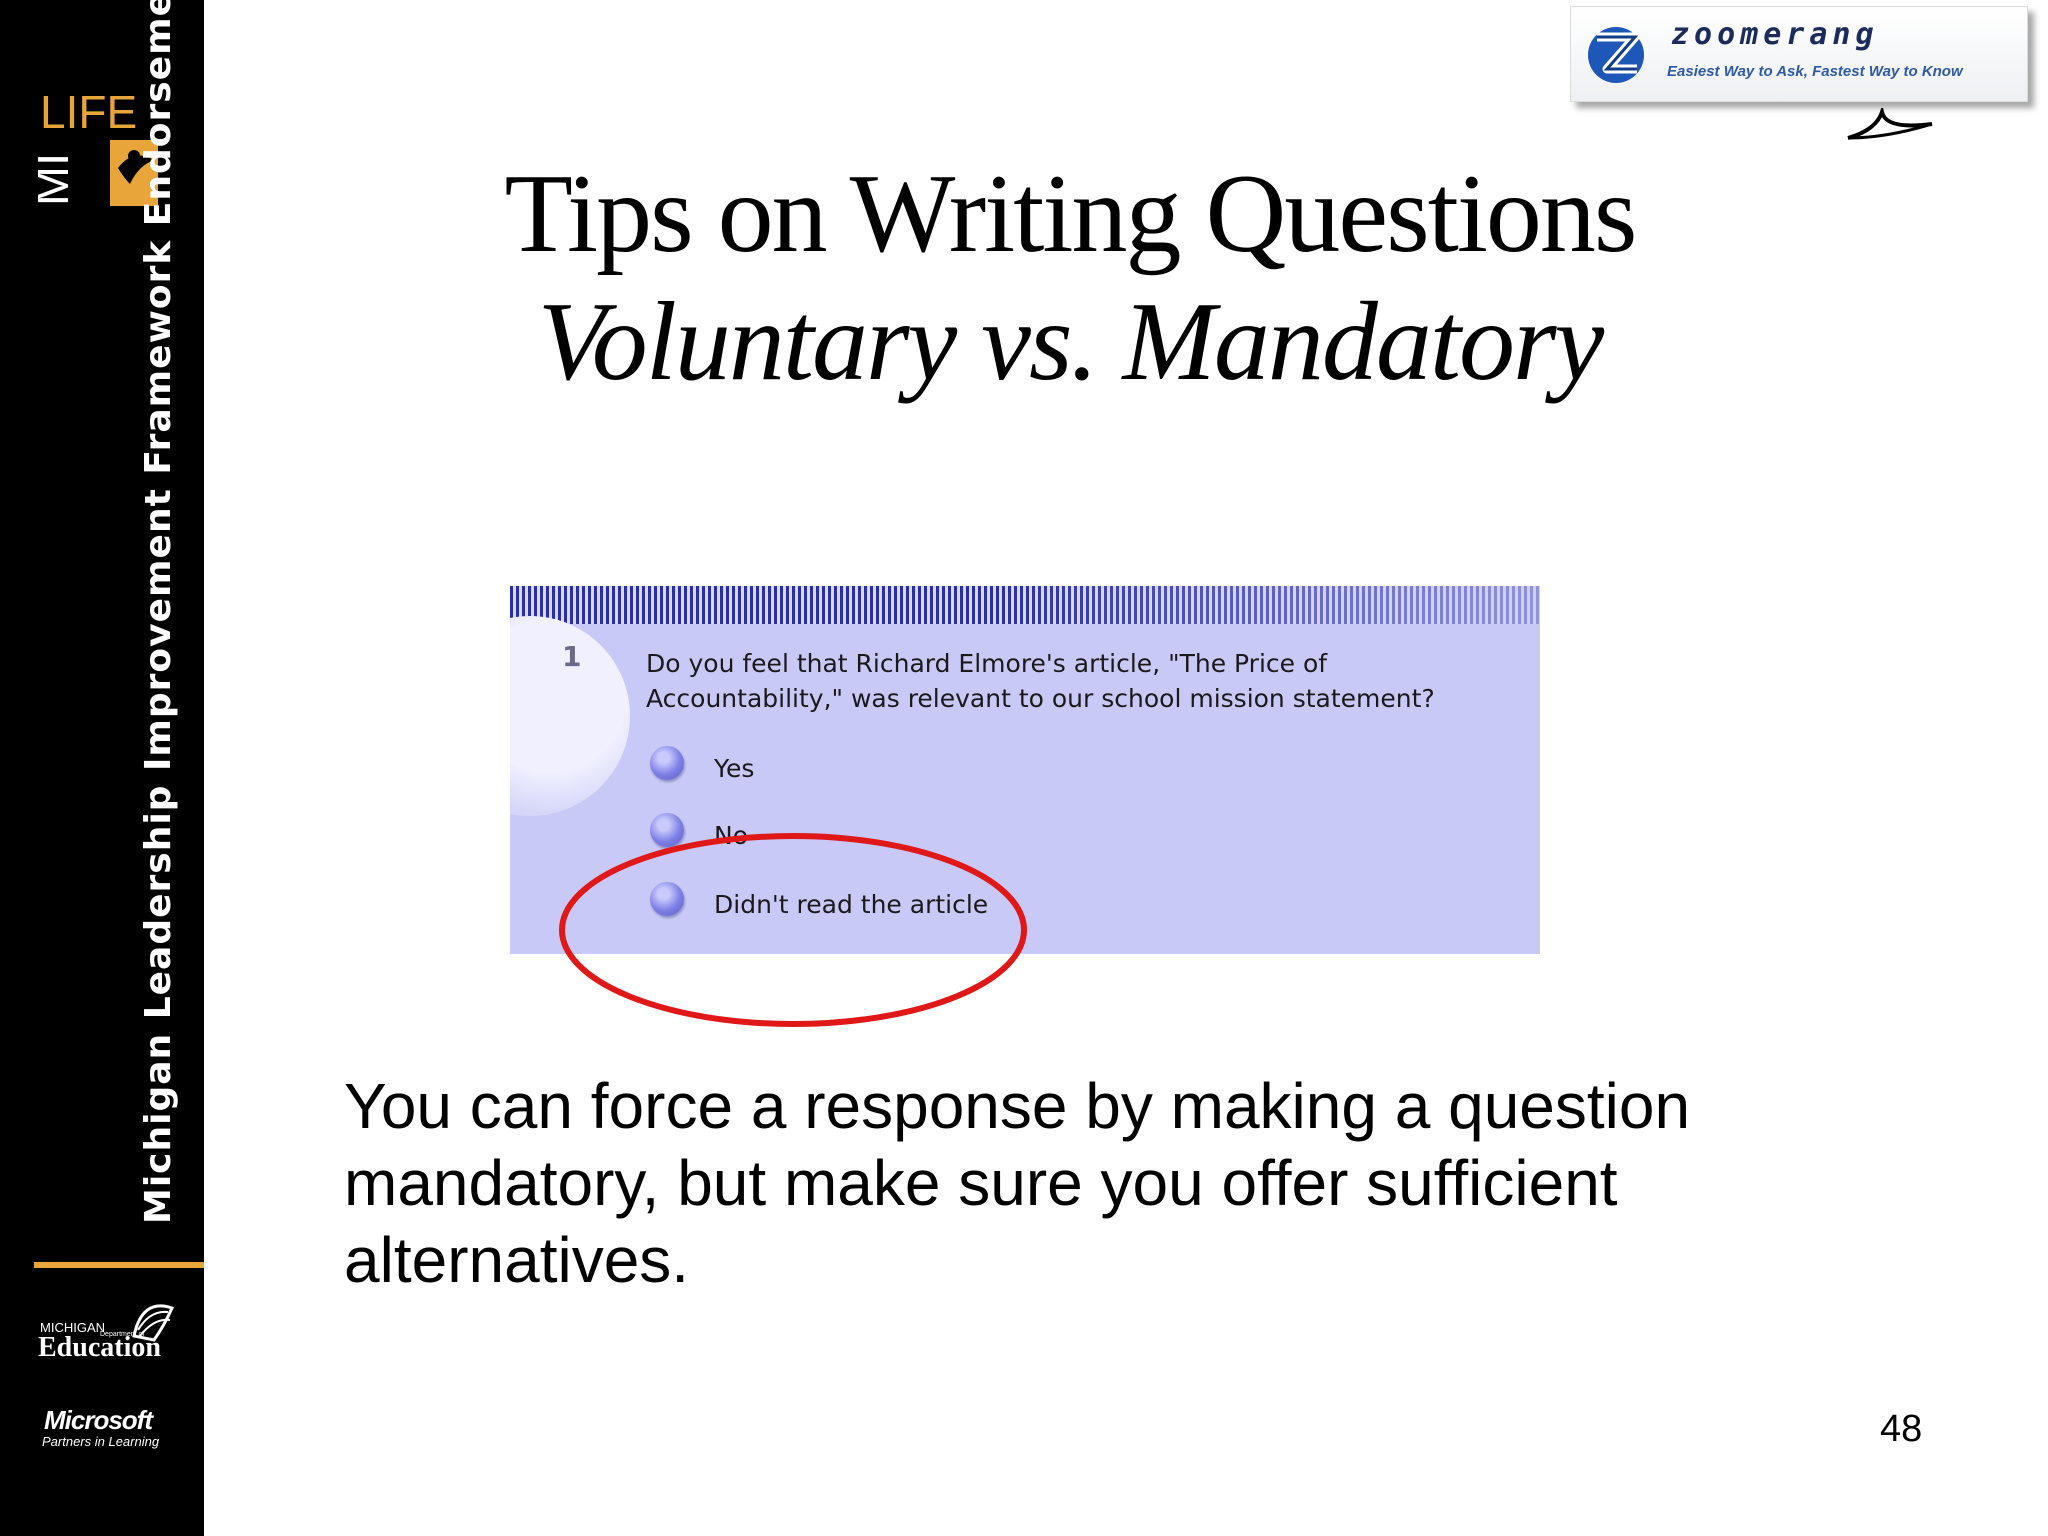  What do you see at coordinates (1616, 55) in the screenshot?
I see `zoomerang-z-icon` at bounding box center [1616, 55].